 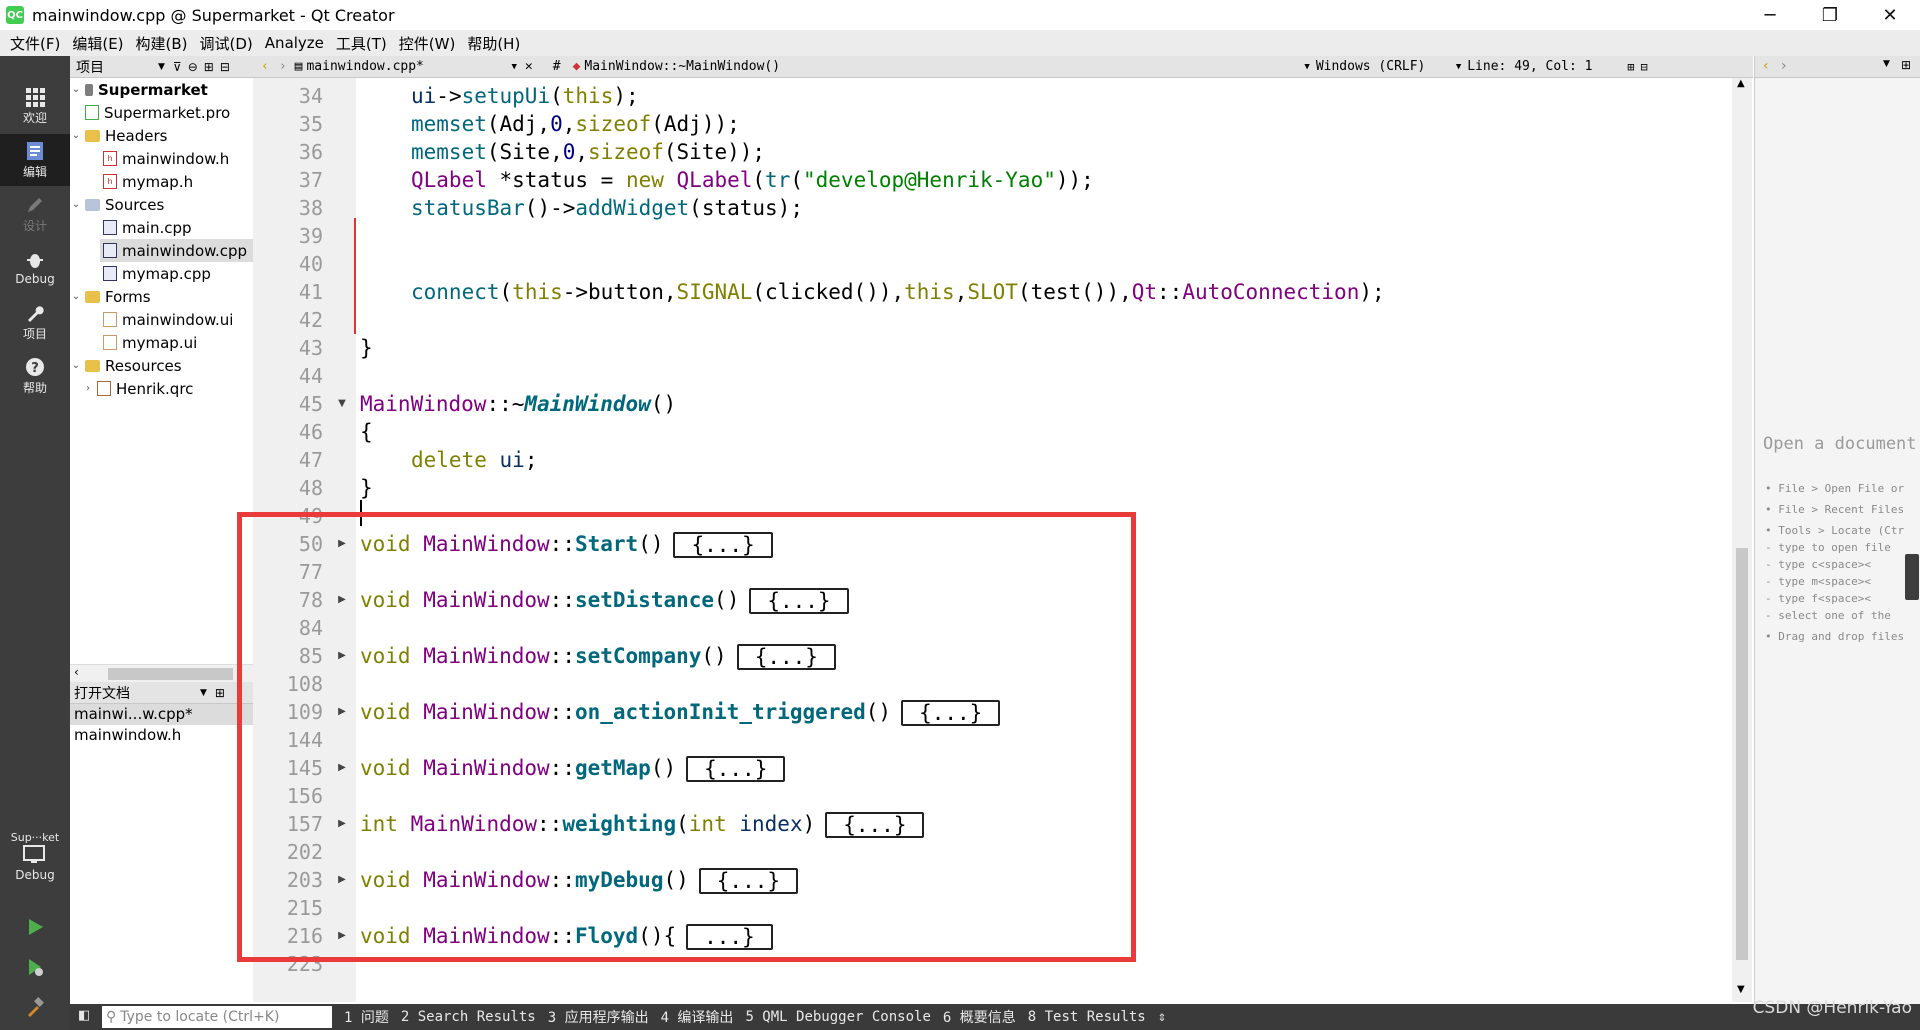 What do you see at coordinates (110, 273) in the screenshot?
I see `cpp-file-icon` at bounding box center [110, 273].